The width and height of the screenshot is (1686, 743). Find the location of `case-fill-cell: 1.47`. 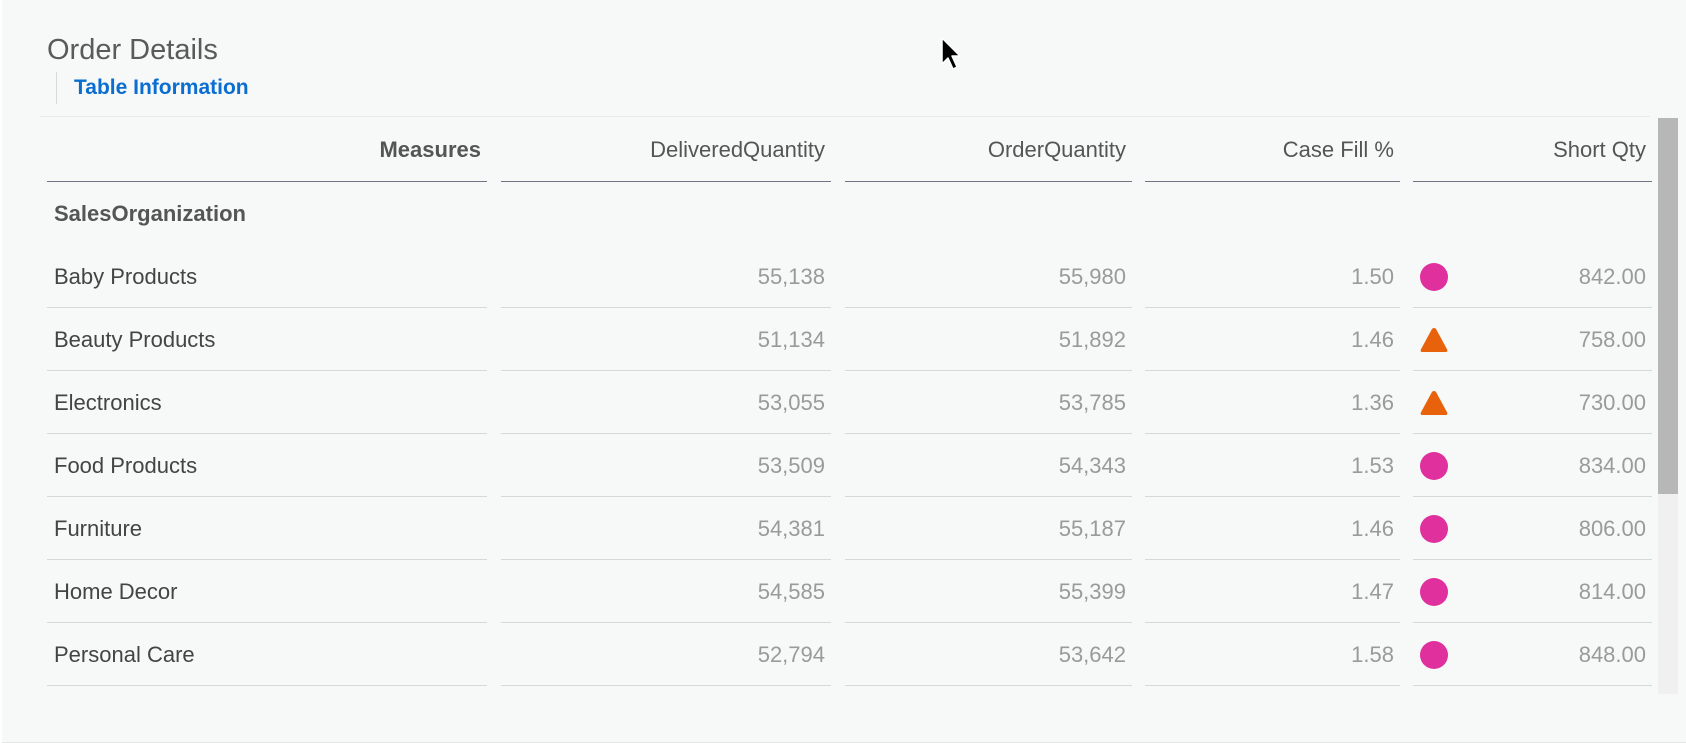

case-fill-cell: 1.47 is located at coordinates (1272, 591).